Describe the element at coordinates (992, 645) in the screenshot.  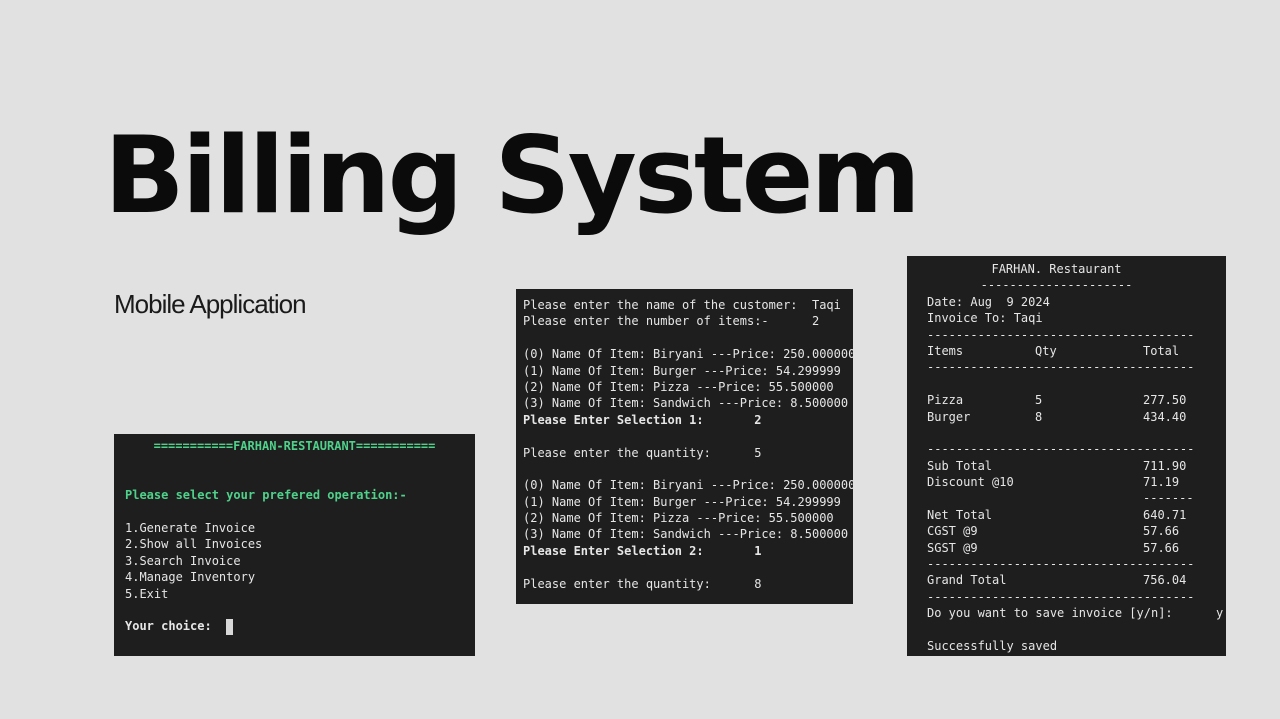
I see `saved-message: Successfully saved` at that location.